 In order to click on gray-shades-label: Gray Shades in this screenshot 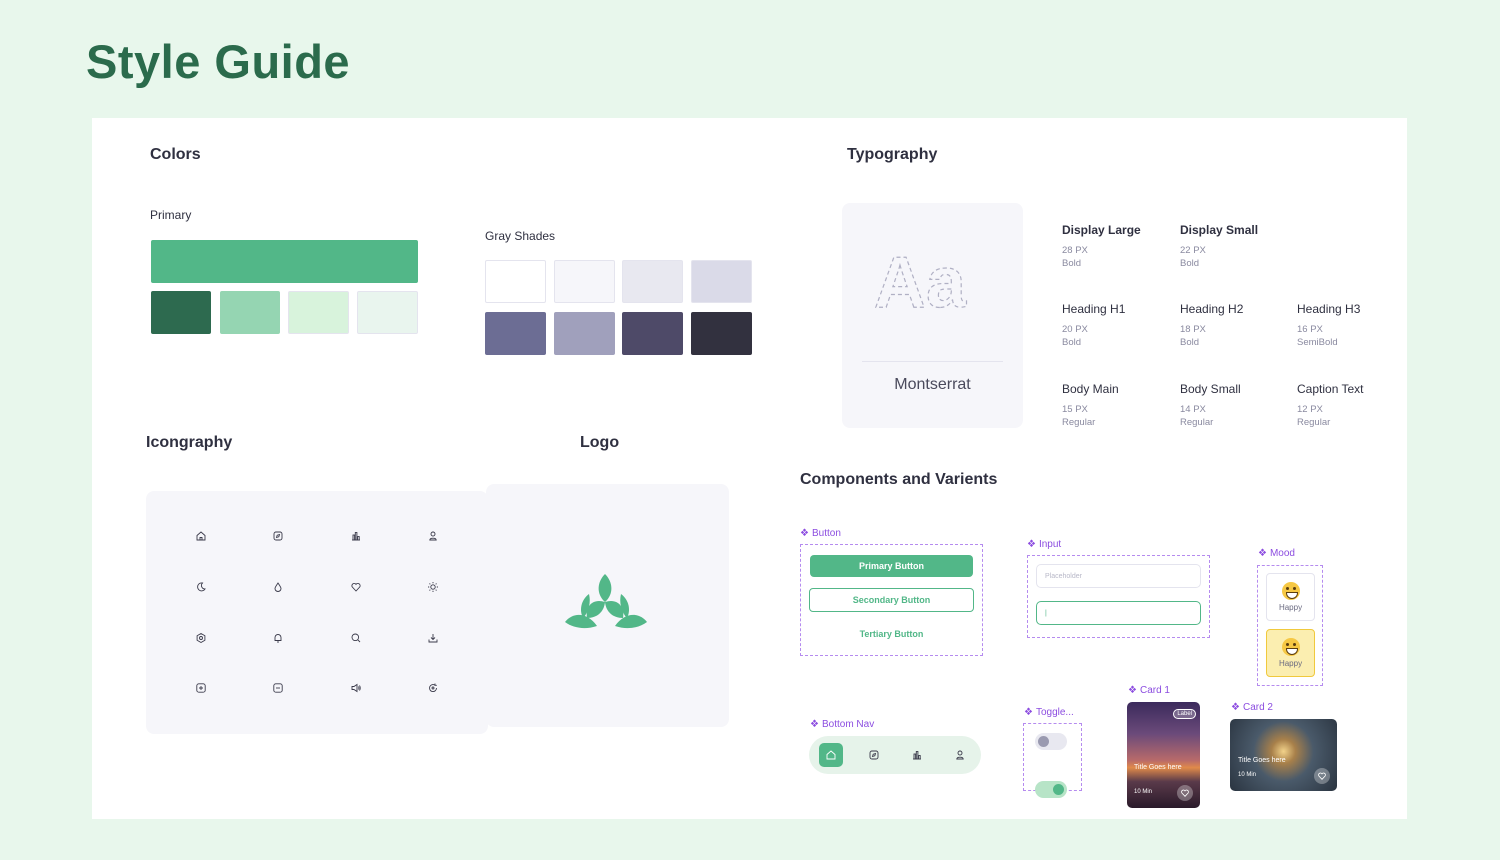, I will do `click(520, 236)`.